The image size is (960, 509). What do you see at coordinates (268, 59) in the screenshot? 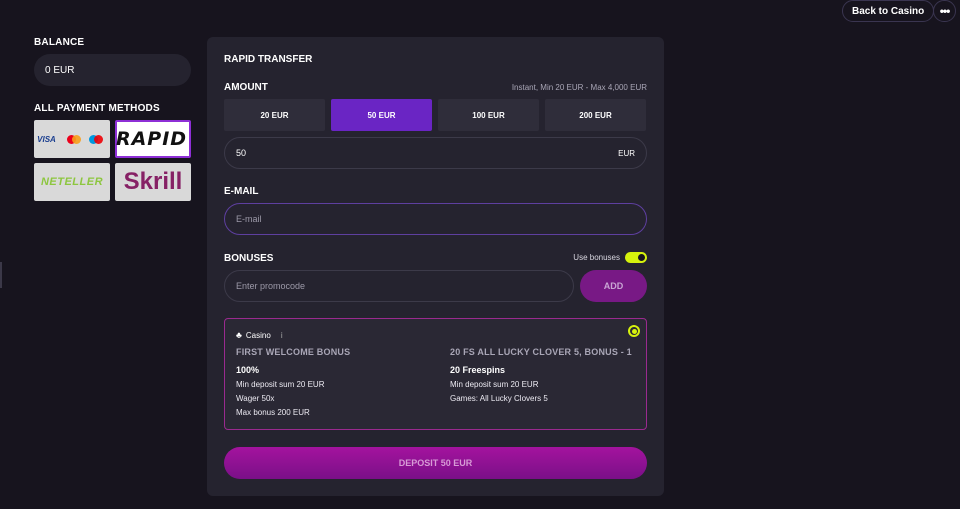
I see `page-title: RAPID TRANSFER` at bounding box center [268, 59].